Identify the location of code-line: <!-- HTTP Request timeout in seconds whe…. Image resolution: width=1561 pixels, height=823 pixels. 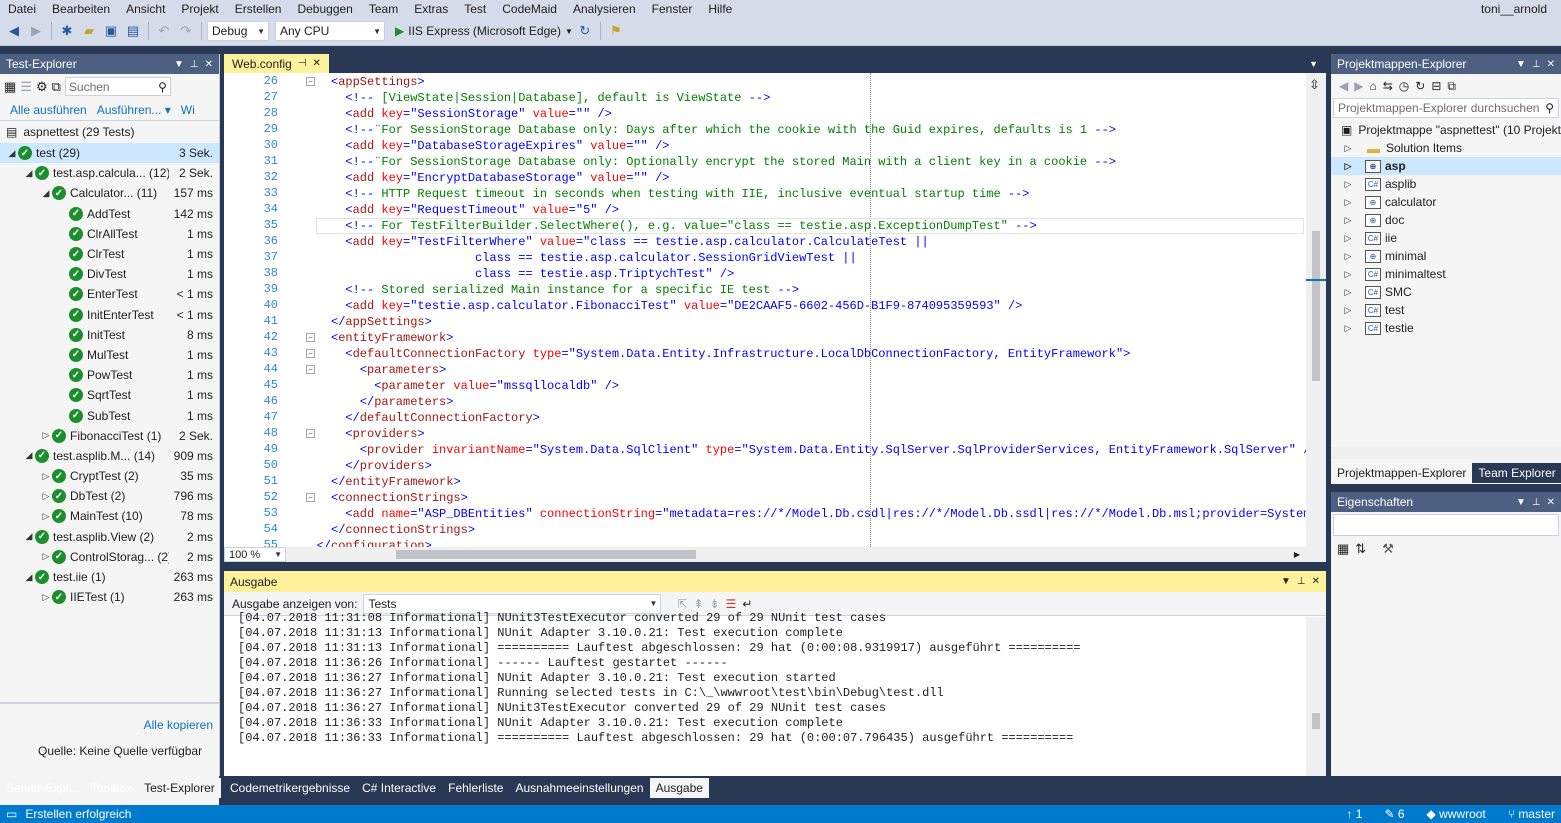
(835, 194).